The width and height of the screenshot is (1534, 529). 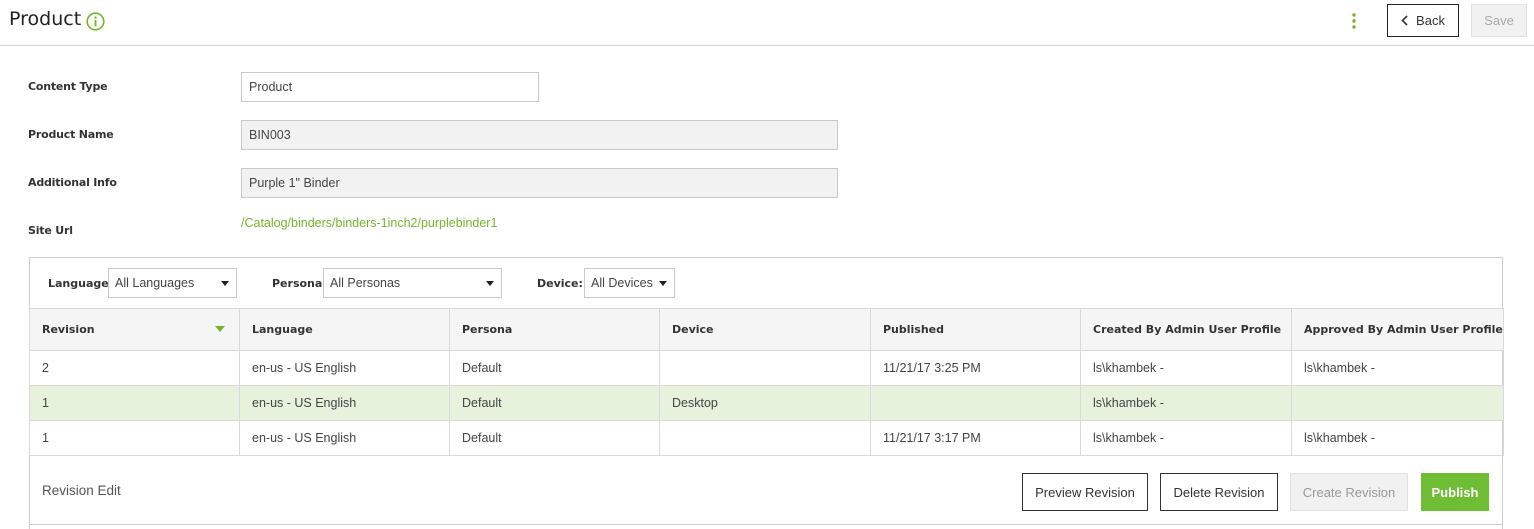 What do you see at coordinates (1430, 20) in the screenshot?
I see `back-button-label: Back` at bounding box center [1430, 20].